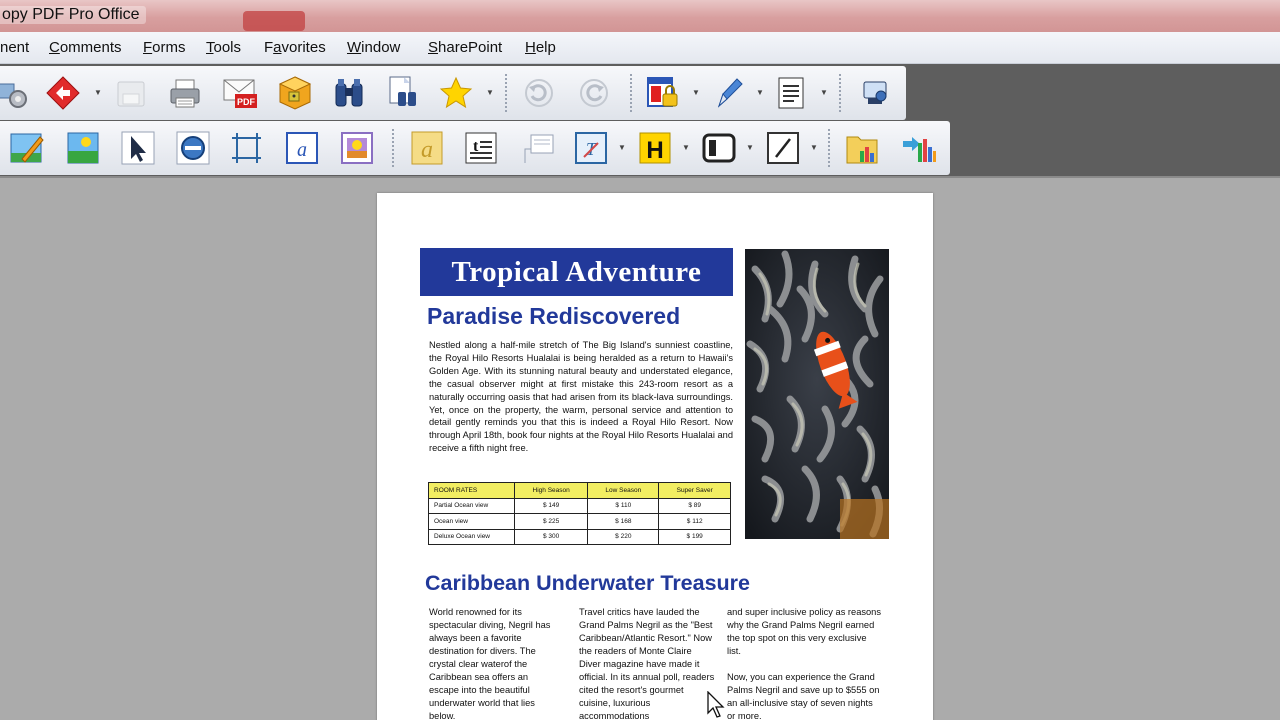 The width and height of the screenshot is (1280, 720). I want to click on compare-folders-icon, so click(863, 148).